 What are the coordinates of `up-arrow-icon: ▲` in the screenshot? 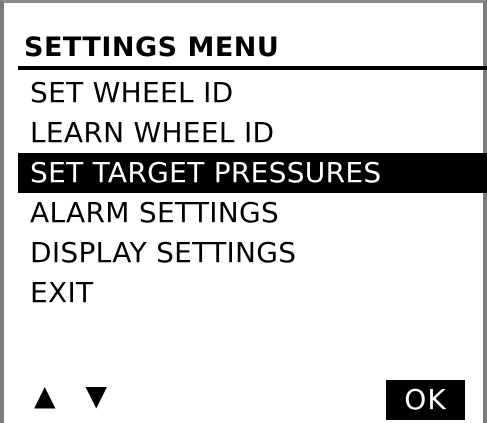 It's located at (45, 396).